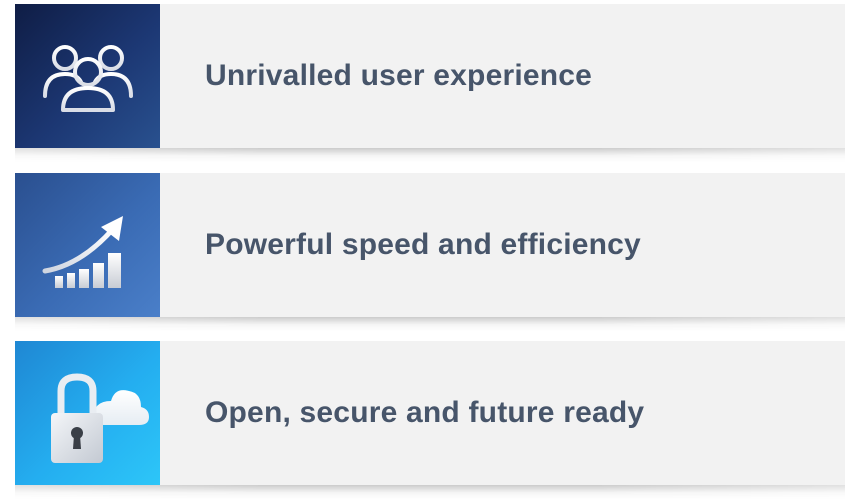 The width and height of the screenshot is (845, 499). Describe the element at coordinates (425, 412) in the screenshot. I see `feature-label: Open, secure and future ready` at that location.